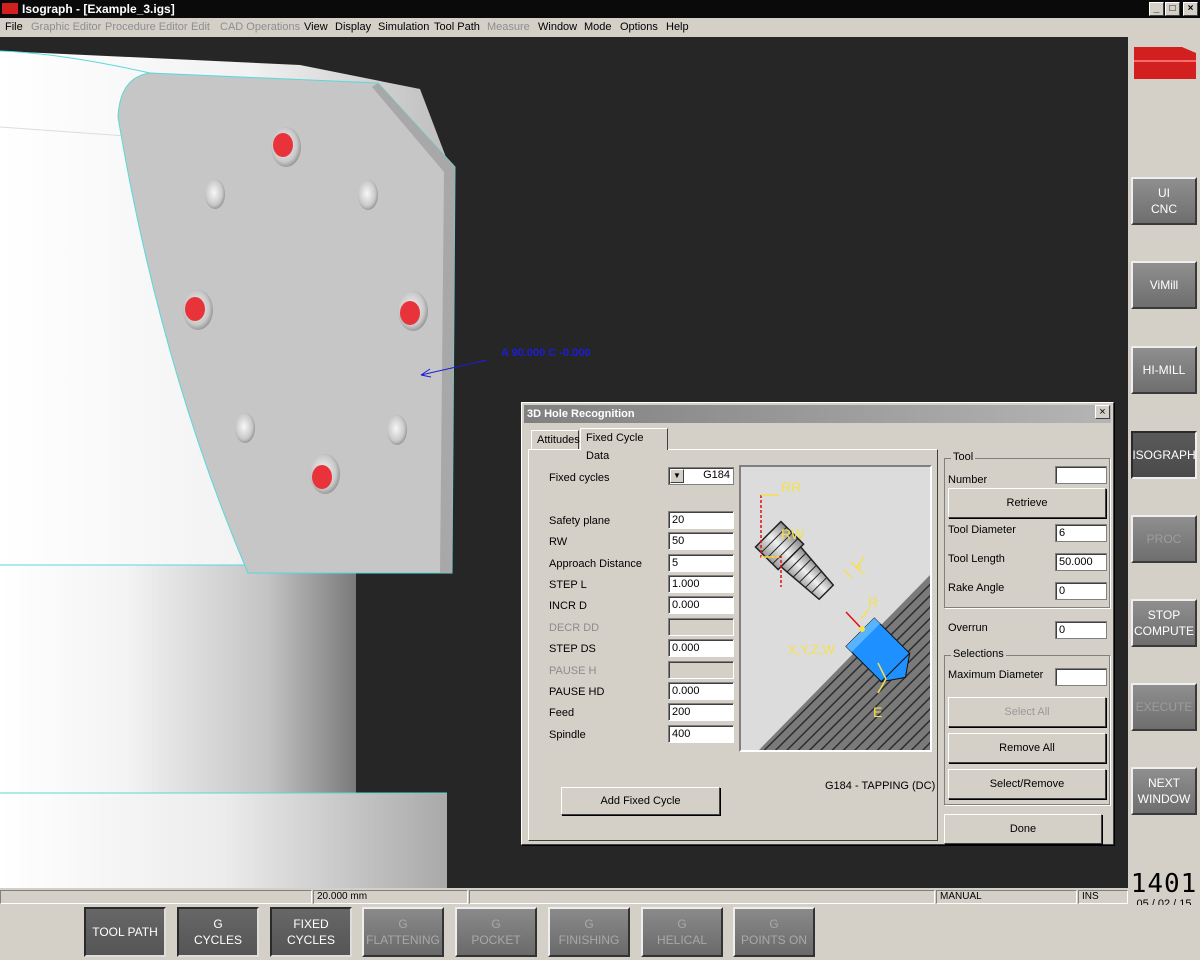  Describe the element at coordinates (260, 27) in the screenshot. I see `menu-cad-operations: CAD Operations` at that location.